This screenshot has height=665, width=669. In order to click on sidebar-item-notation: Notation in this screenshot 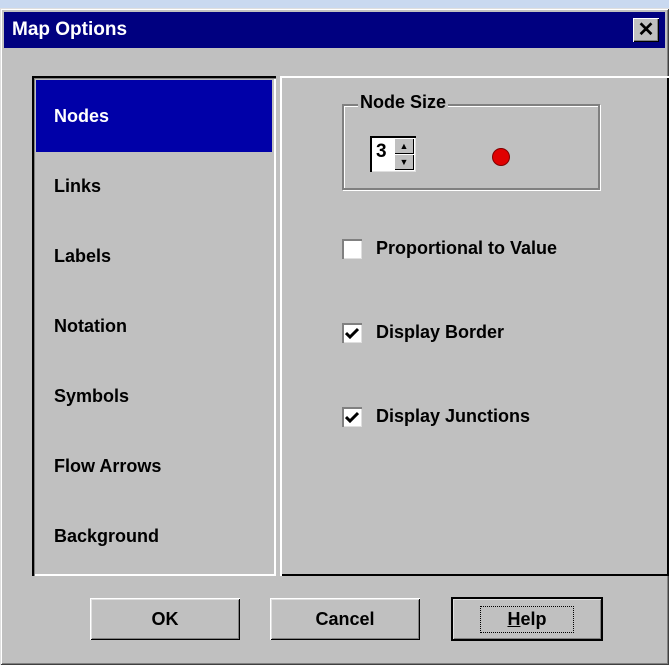, I will do `click(154, 326)`.